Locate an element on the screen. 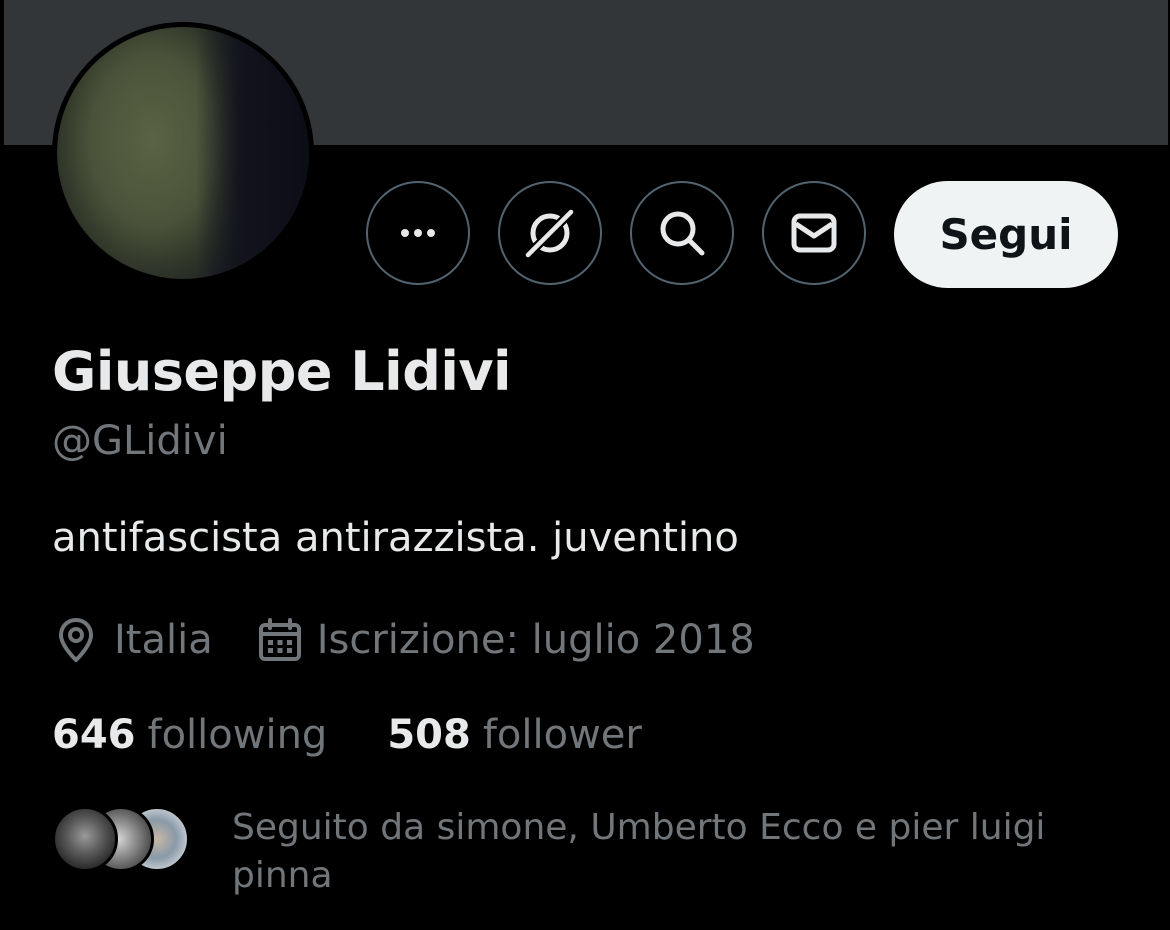  profile-meta: Italia Iscrizione: luglio 2018 is located at coordinates (425, 640).